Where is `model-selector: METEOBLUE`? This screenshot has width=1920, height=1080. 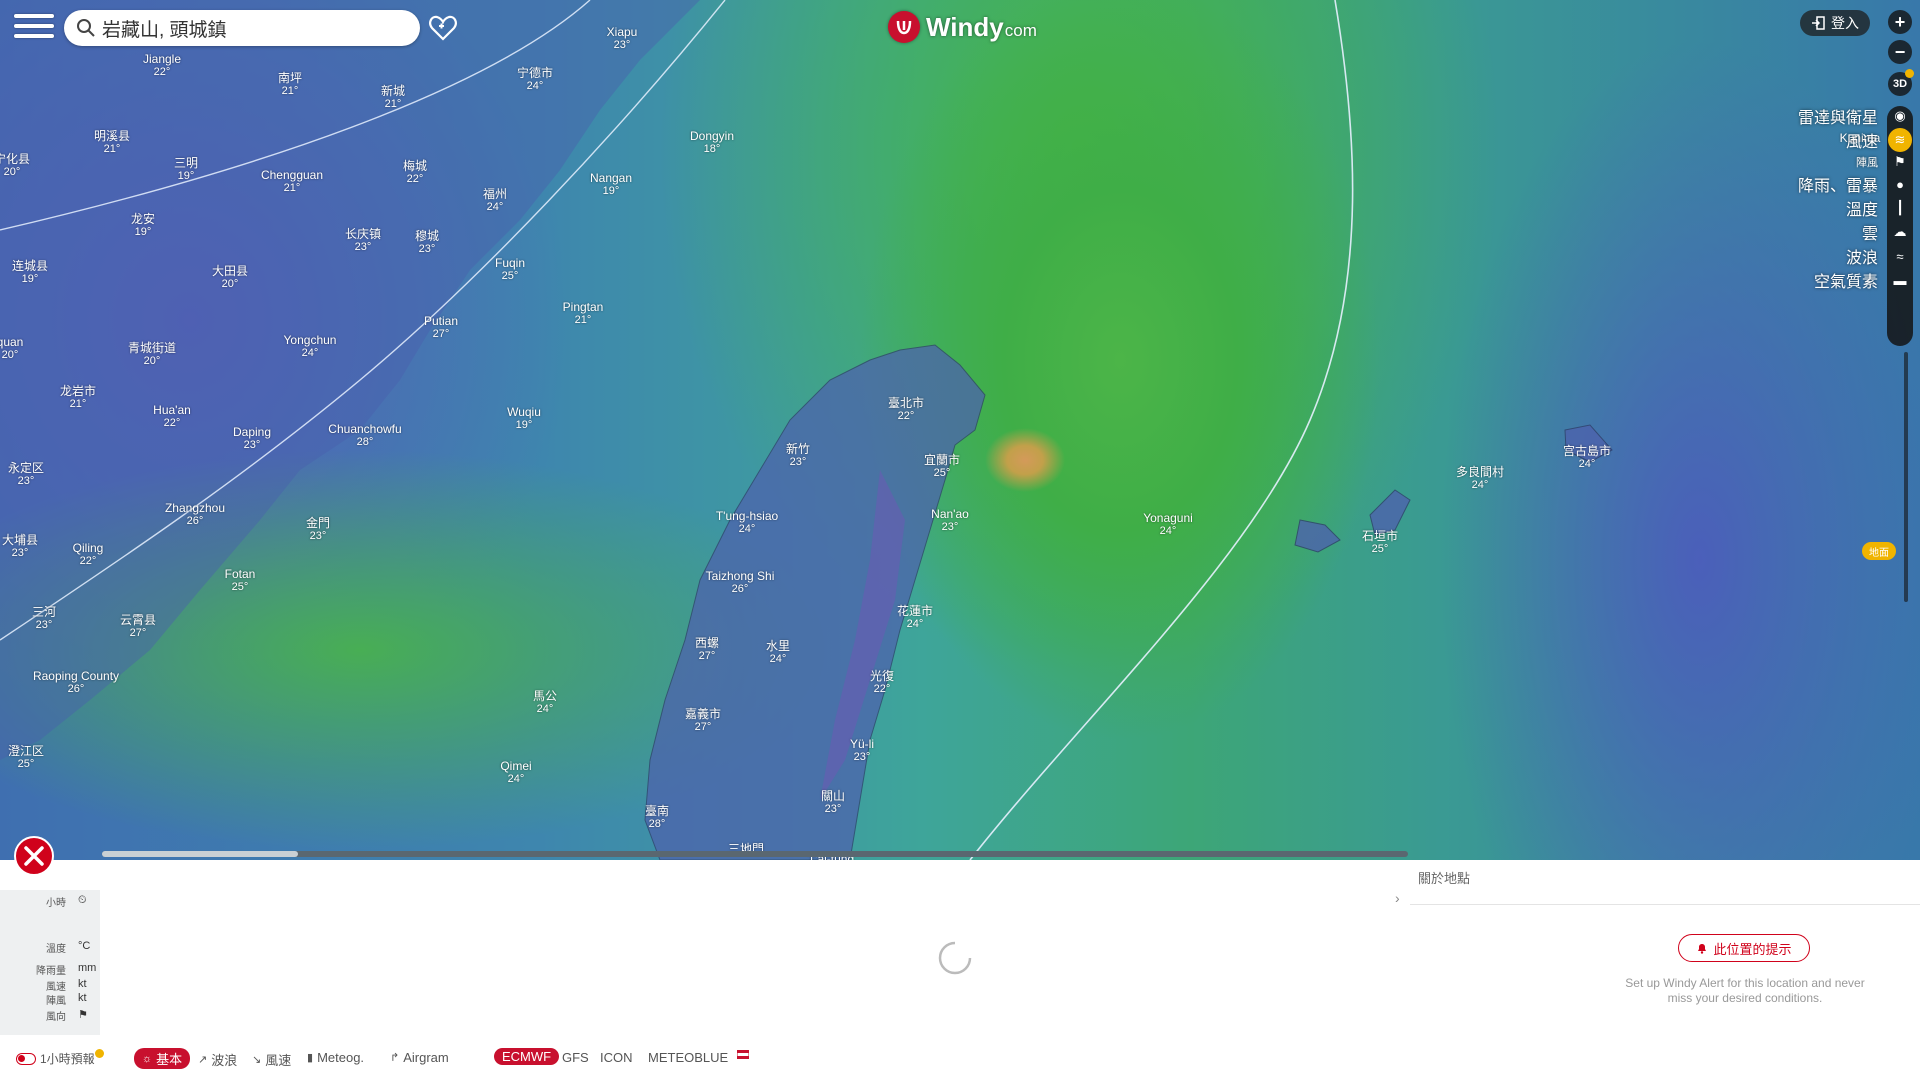 model-selector: METEOBLUE is located at coordinates (688, 1057).